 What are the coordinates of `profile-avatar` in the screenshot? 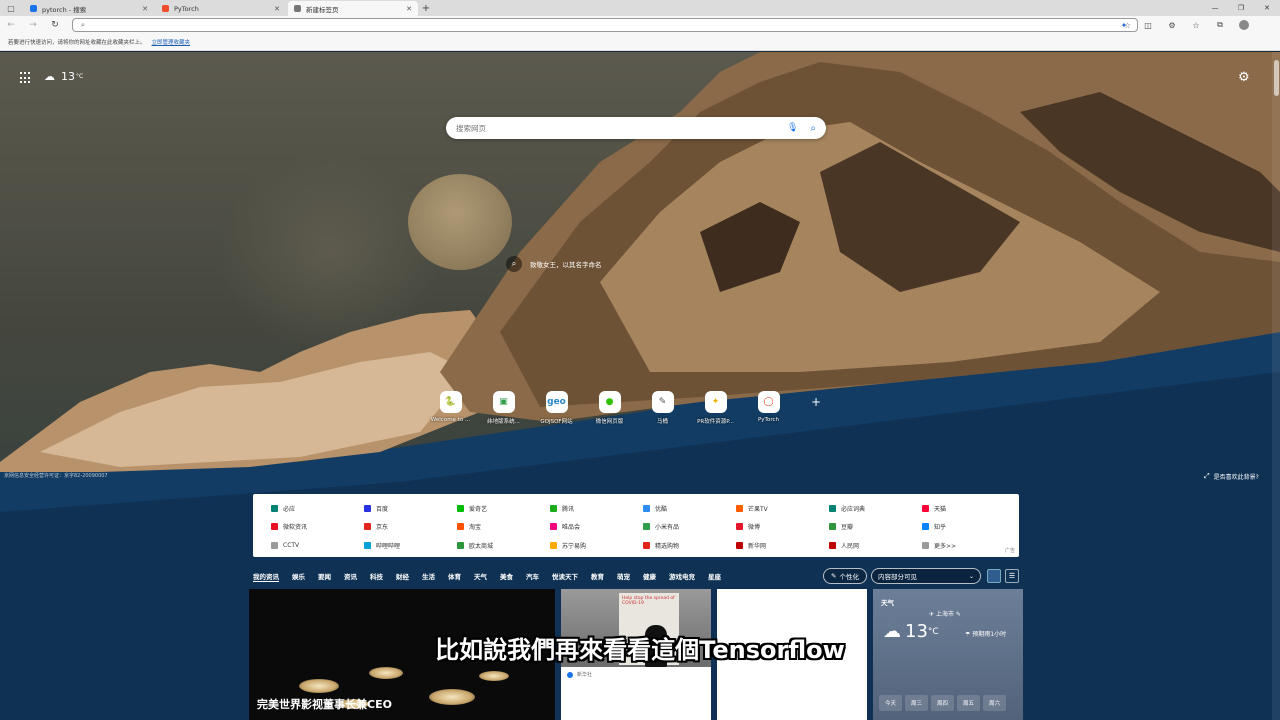 It's located at (1244, 25).